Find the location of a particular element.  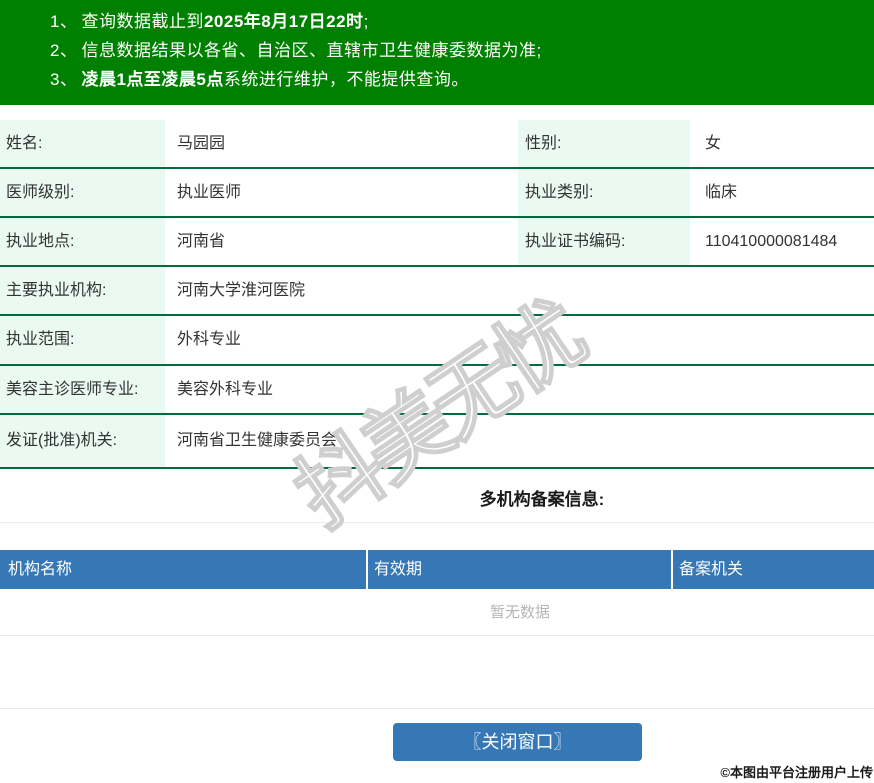

field-value: 临床 is located at coordinates (721, 192).